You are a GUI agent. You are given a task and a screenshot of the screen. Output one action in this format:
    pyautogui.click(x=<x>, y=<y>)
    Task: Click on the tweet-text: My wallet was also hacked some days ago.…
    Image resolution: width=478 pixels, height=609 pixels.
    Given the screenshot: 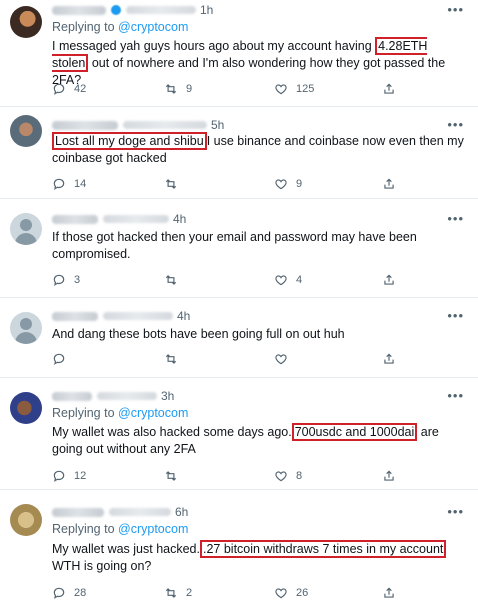 What is the action you would take?
    pyautogui.click(x=245, y=439)
    